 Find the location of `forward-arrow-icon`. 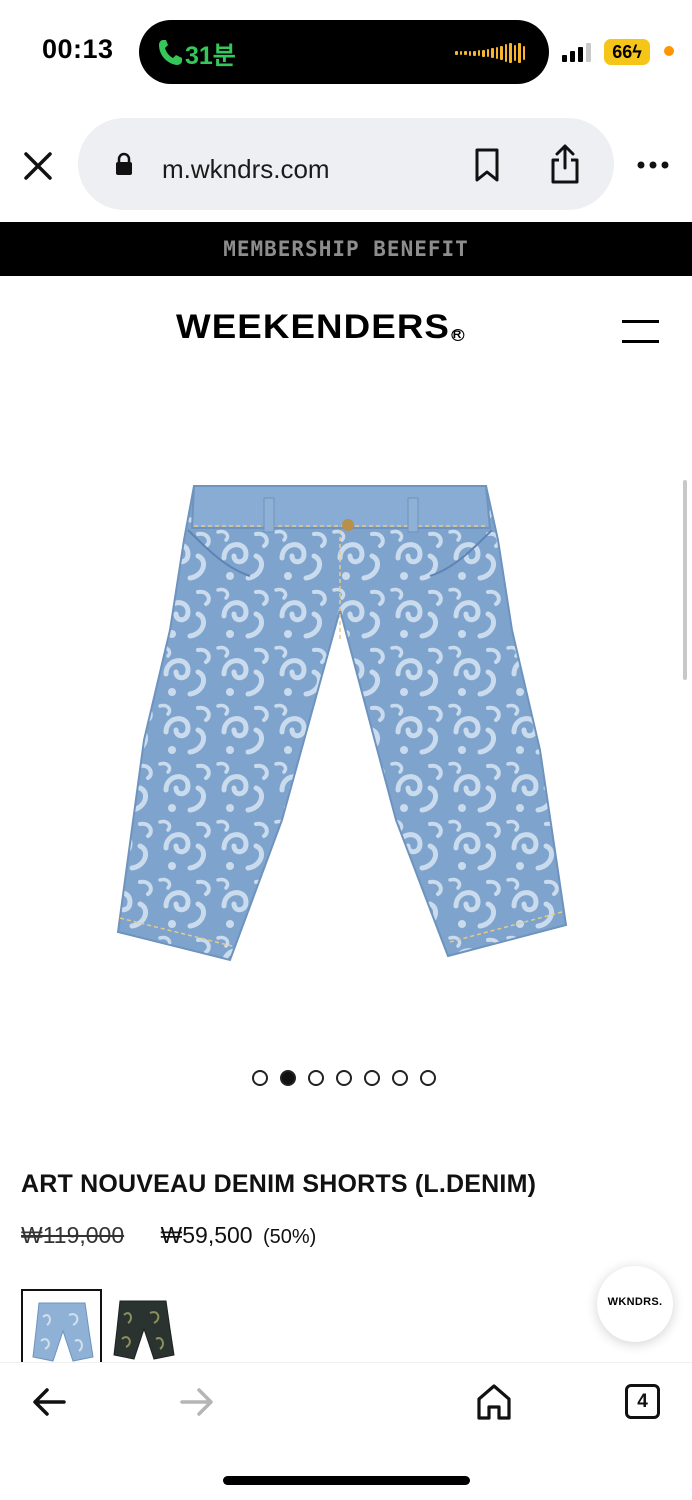

forward-arrow-icon is located at coordinates (197, 1402).